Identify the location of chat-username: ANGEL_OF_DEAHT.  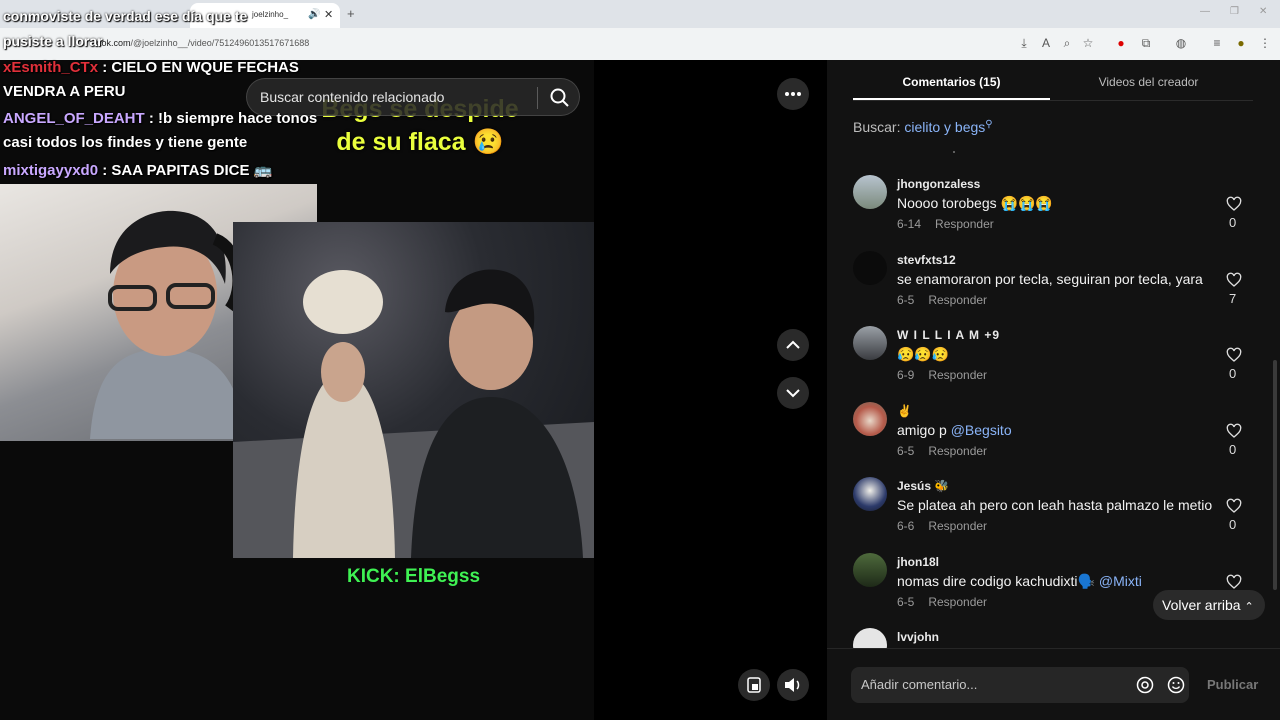
(74, 118).